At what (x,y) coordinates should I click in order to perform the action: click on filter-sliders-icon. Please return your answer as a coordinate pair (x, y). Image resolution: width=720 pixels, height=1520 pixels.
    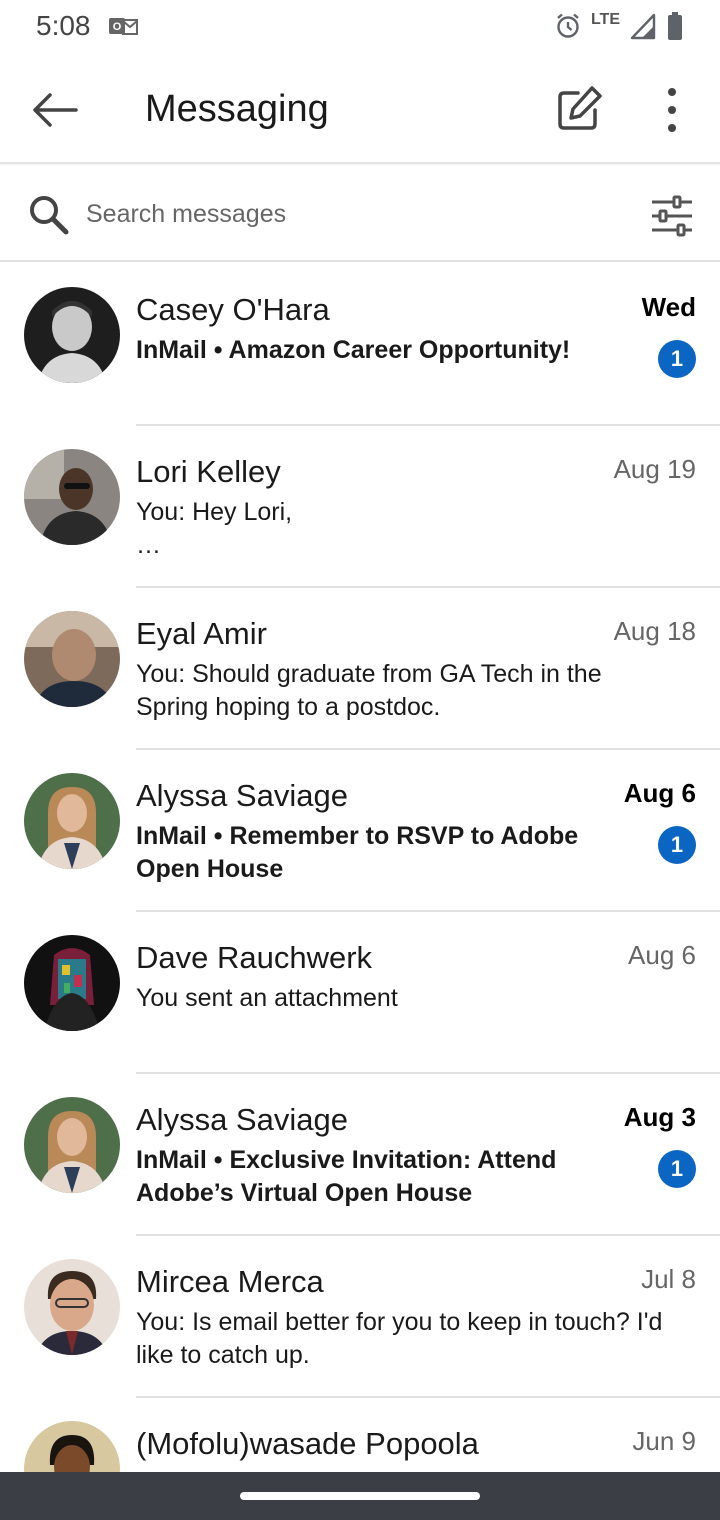
    Looking at the image, I should click on (672, 216).